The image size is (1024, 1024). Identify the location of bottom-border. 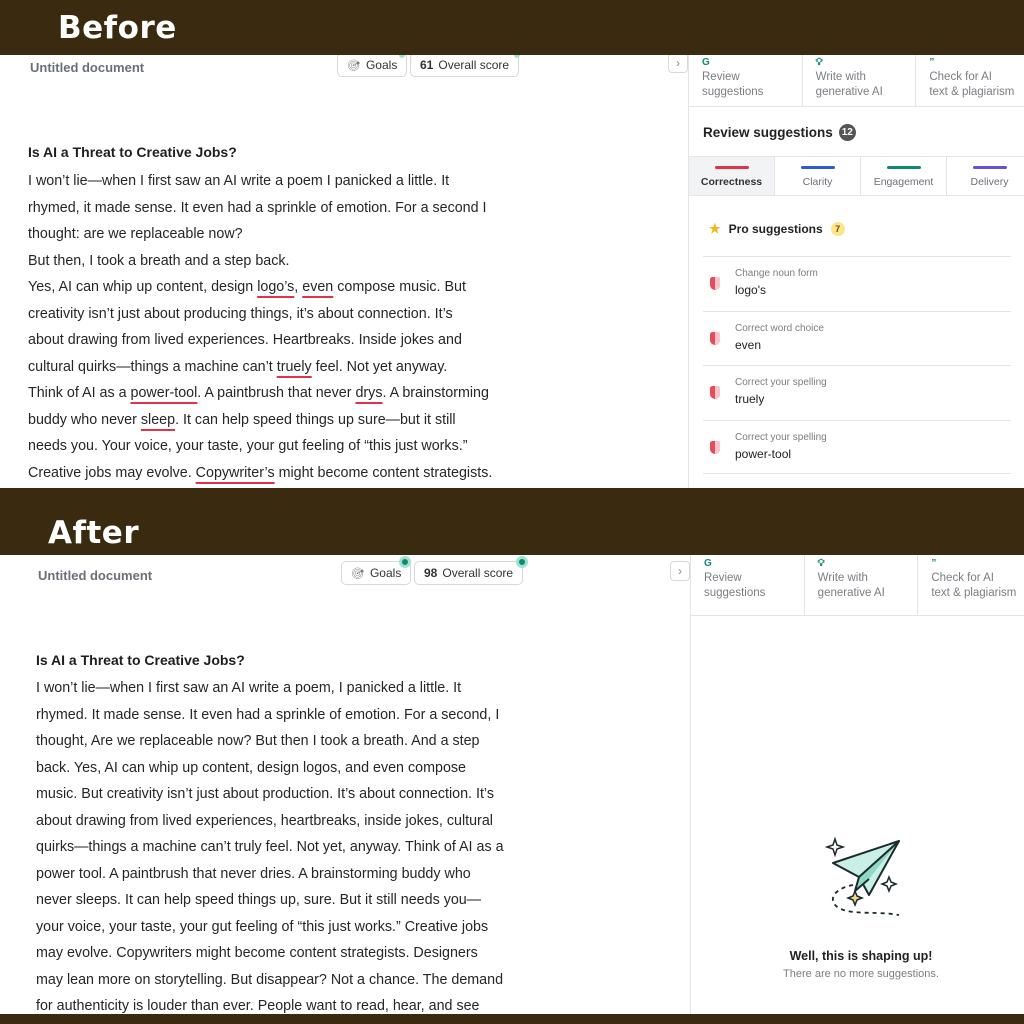
(512, 1019).